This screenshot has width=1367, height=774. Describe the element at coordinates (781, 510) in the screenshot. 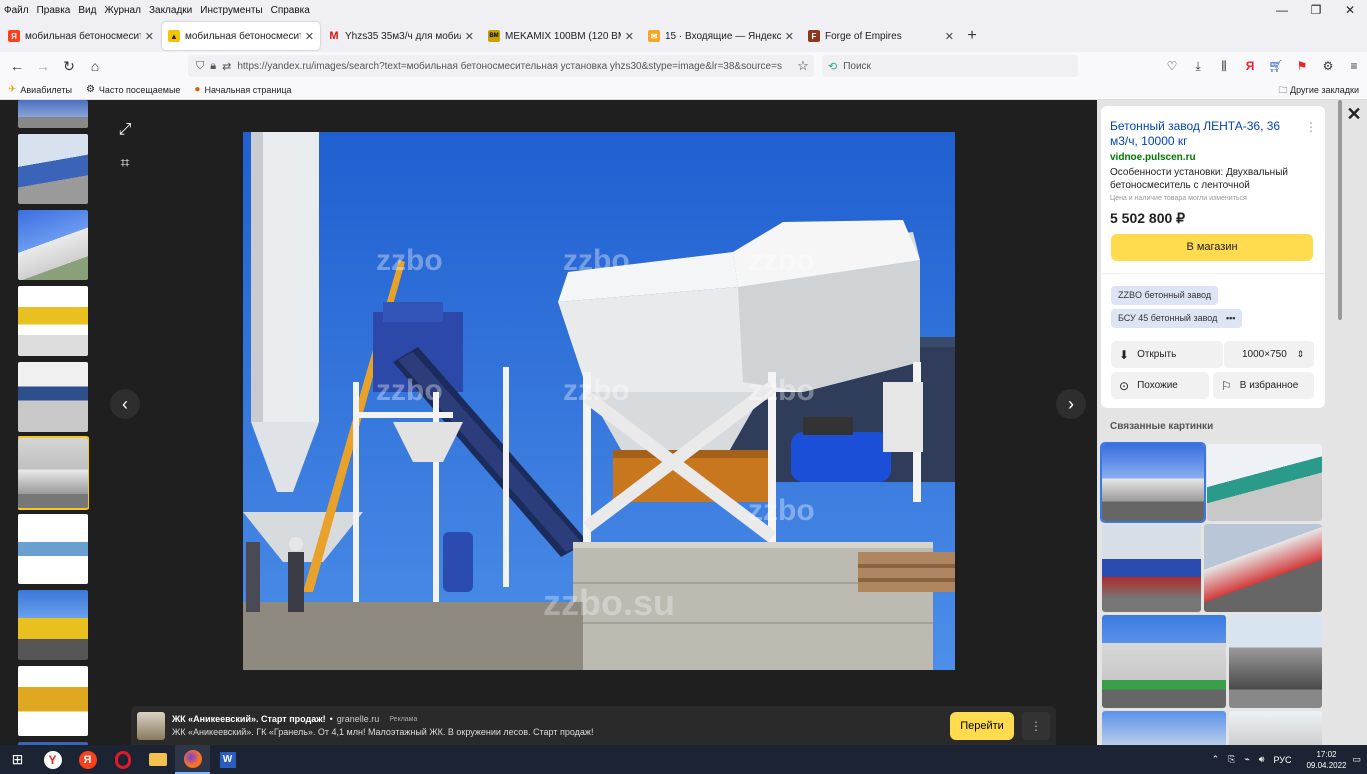

I see `watermark: zzbo` at that location.